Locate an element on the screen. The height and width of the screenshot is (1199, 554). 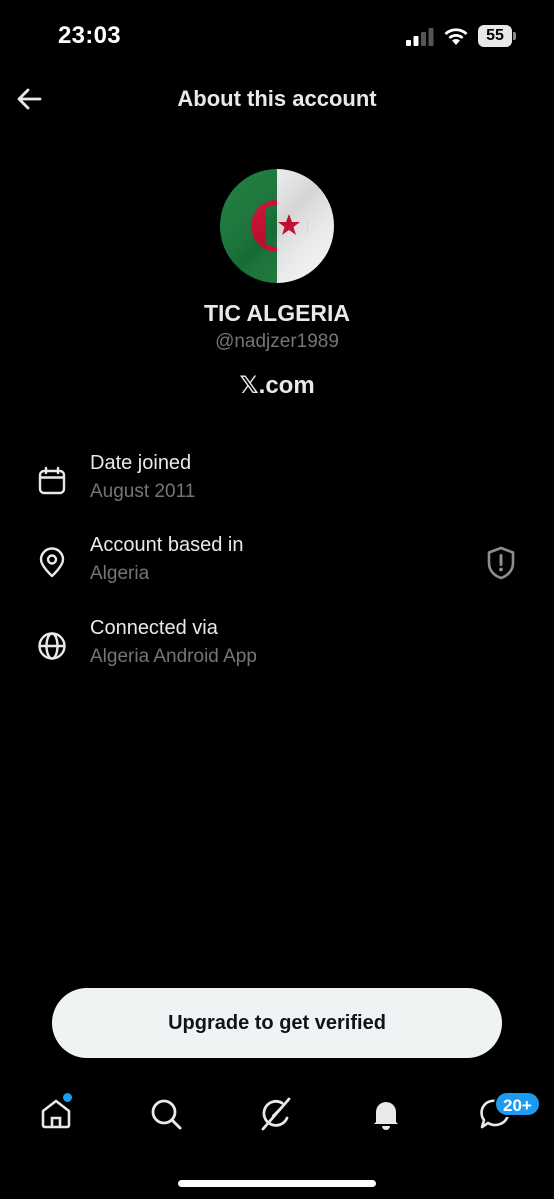
account-based-in-label: Account based in is located at coordinates (167, 545).